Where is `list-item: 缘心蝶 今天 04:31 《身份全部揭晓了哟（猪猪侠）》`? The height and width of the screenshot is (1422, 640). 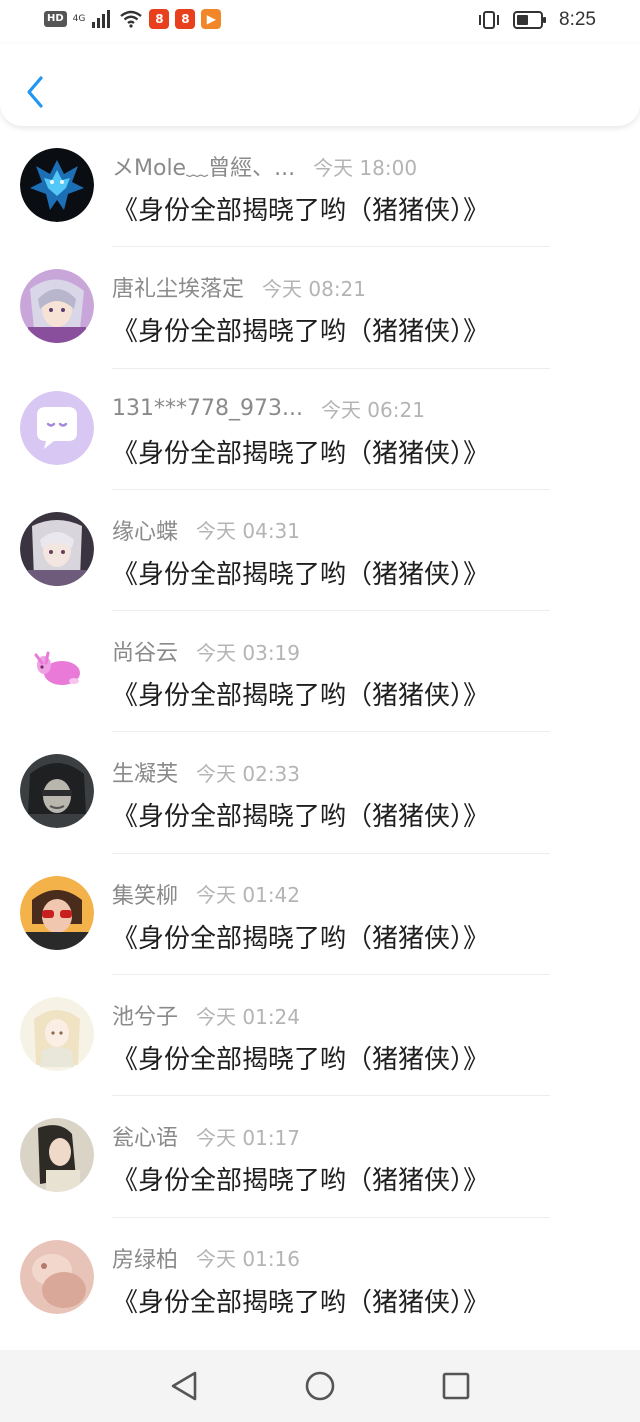 list-item: 缘心蝶 今天 04:31 《身份全部揭晓了哟（猪猪侠）》 is located at coordinates (320, 551).